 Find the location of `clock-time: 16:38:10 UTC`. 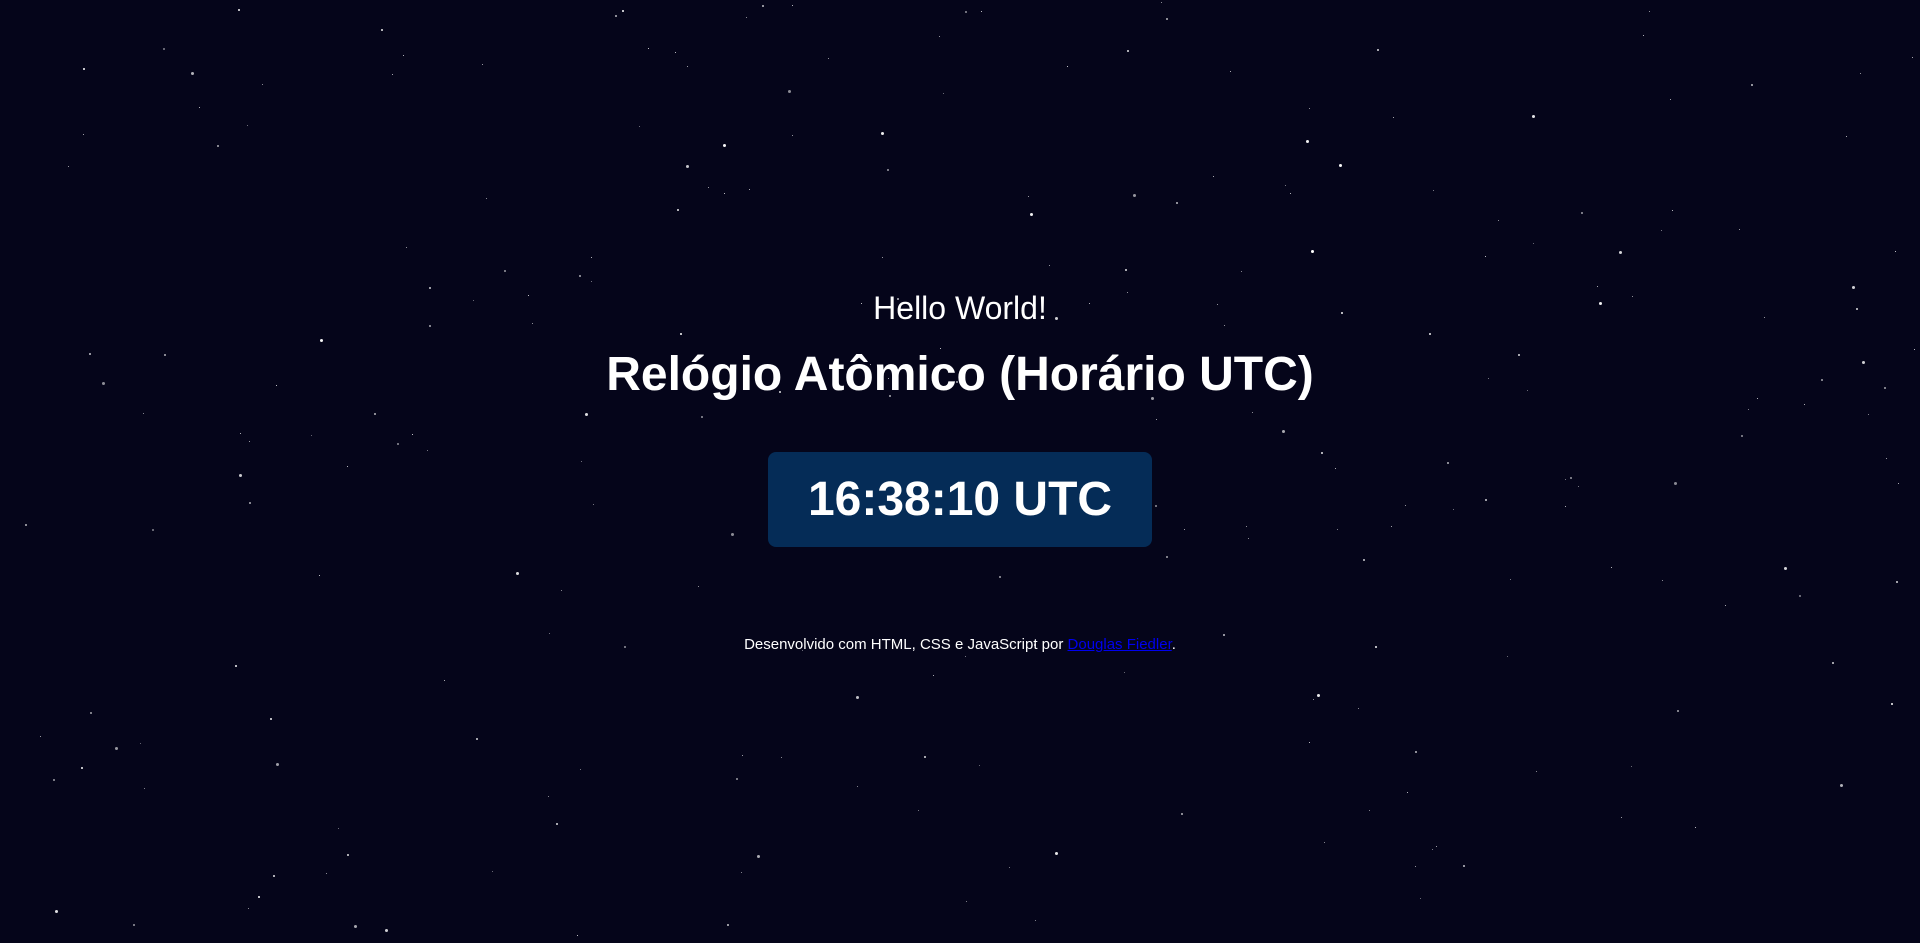

clock-time: 16:38:10 UTC is located at coordinates (960, 499).